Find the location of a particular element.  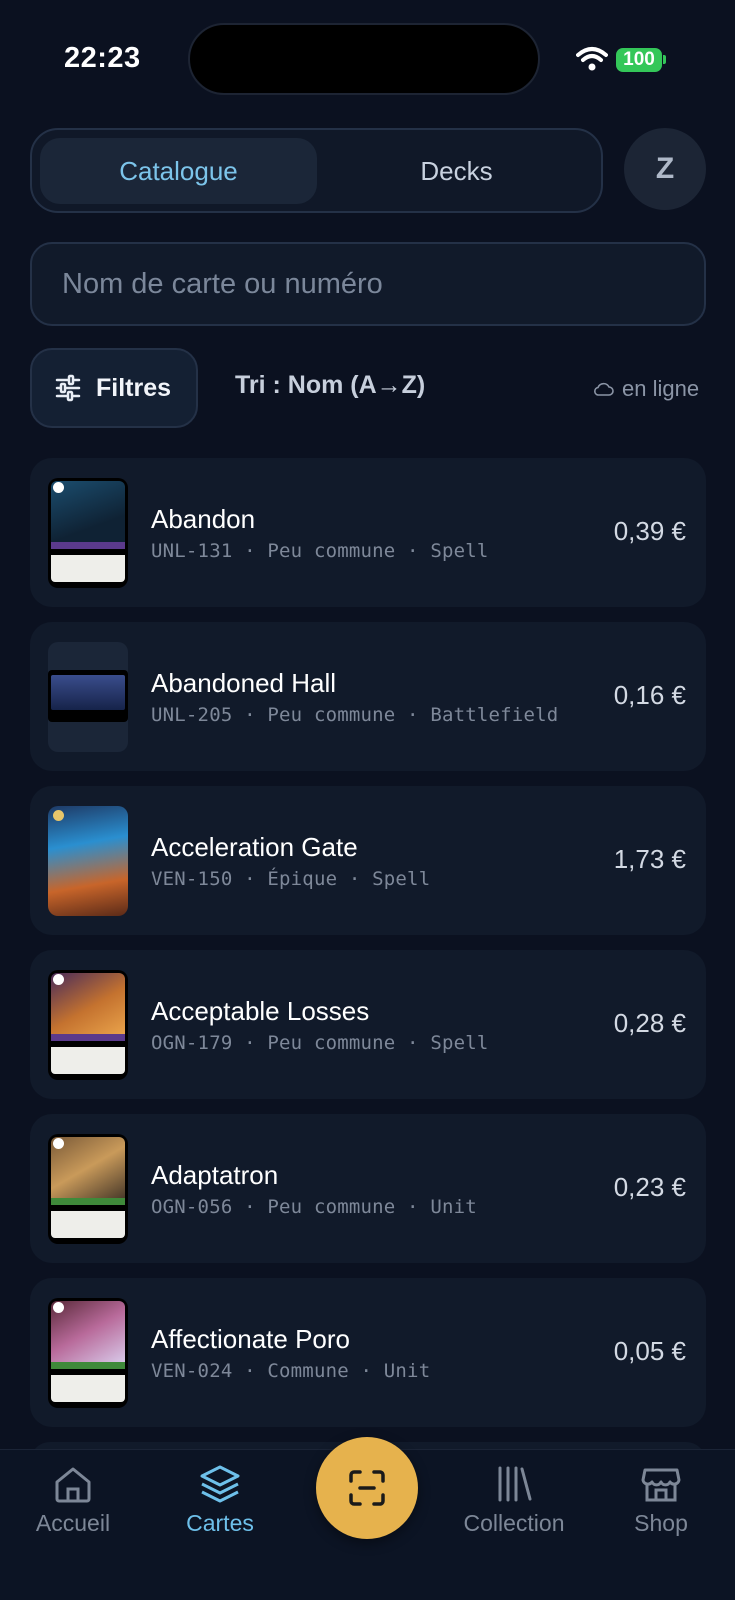

battery-indicator: 100 is located at coordinates (639, 60).